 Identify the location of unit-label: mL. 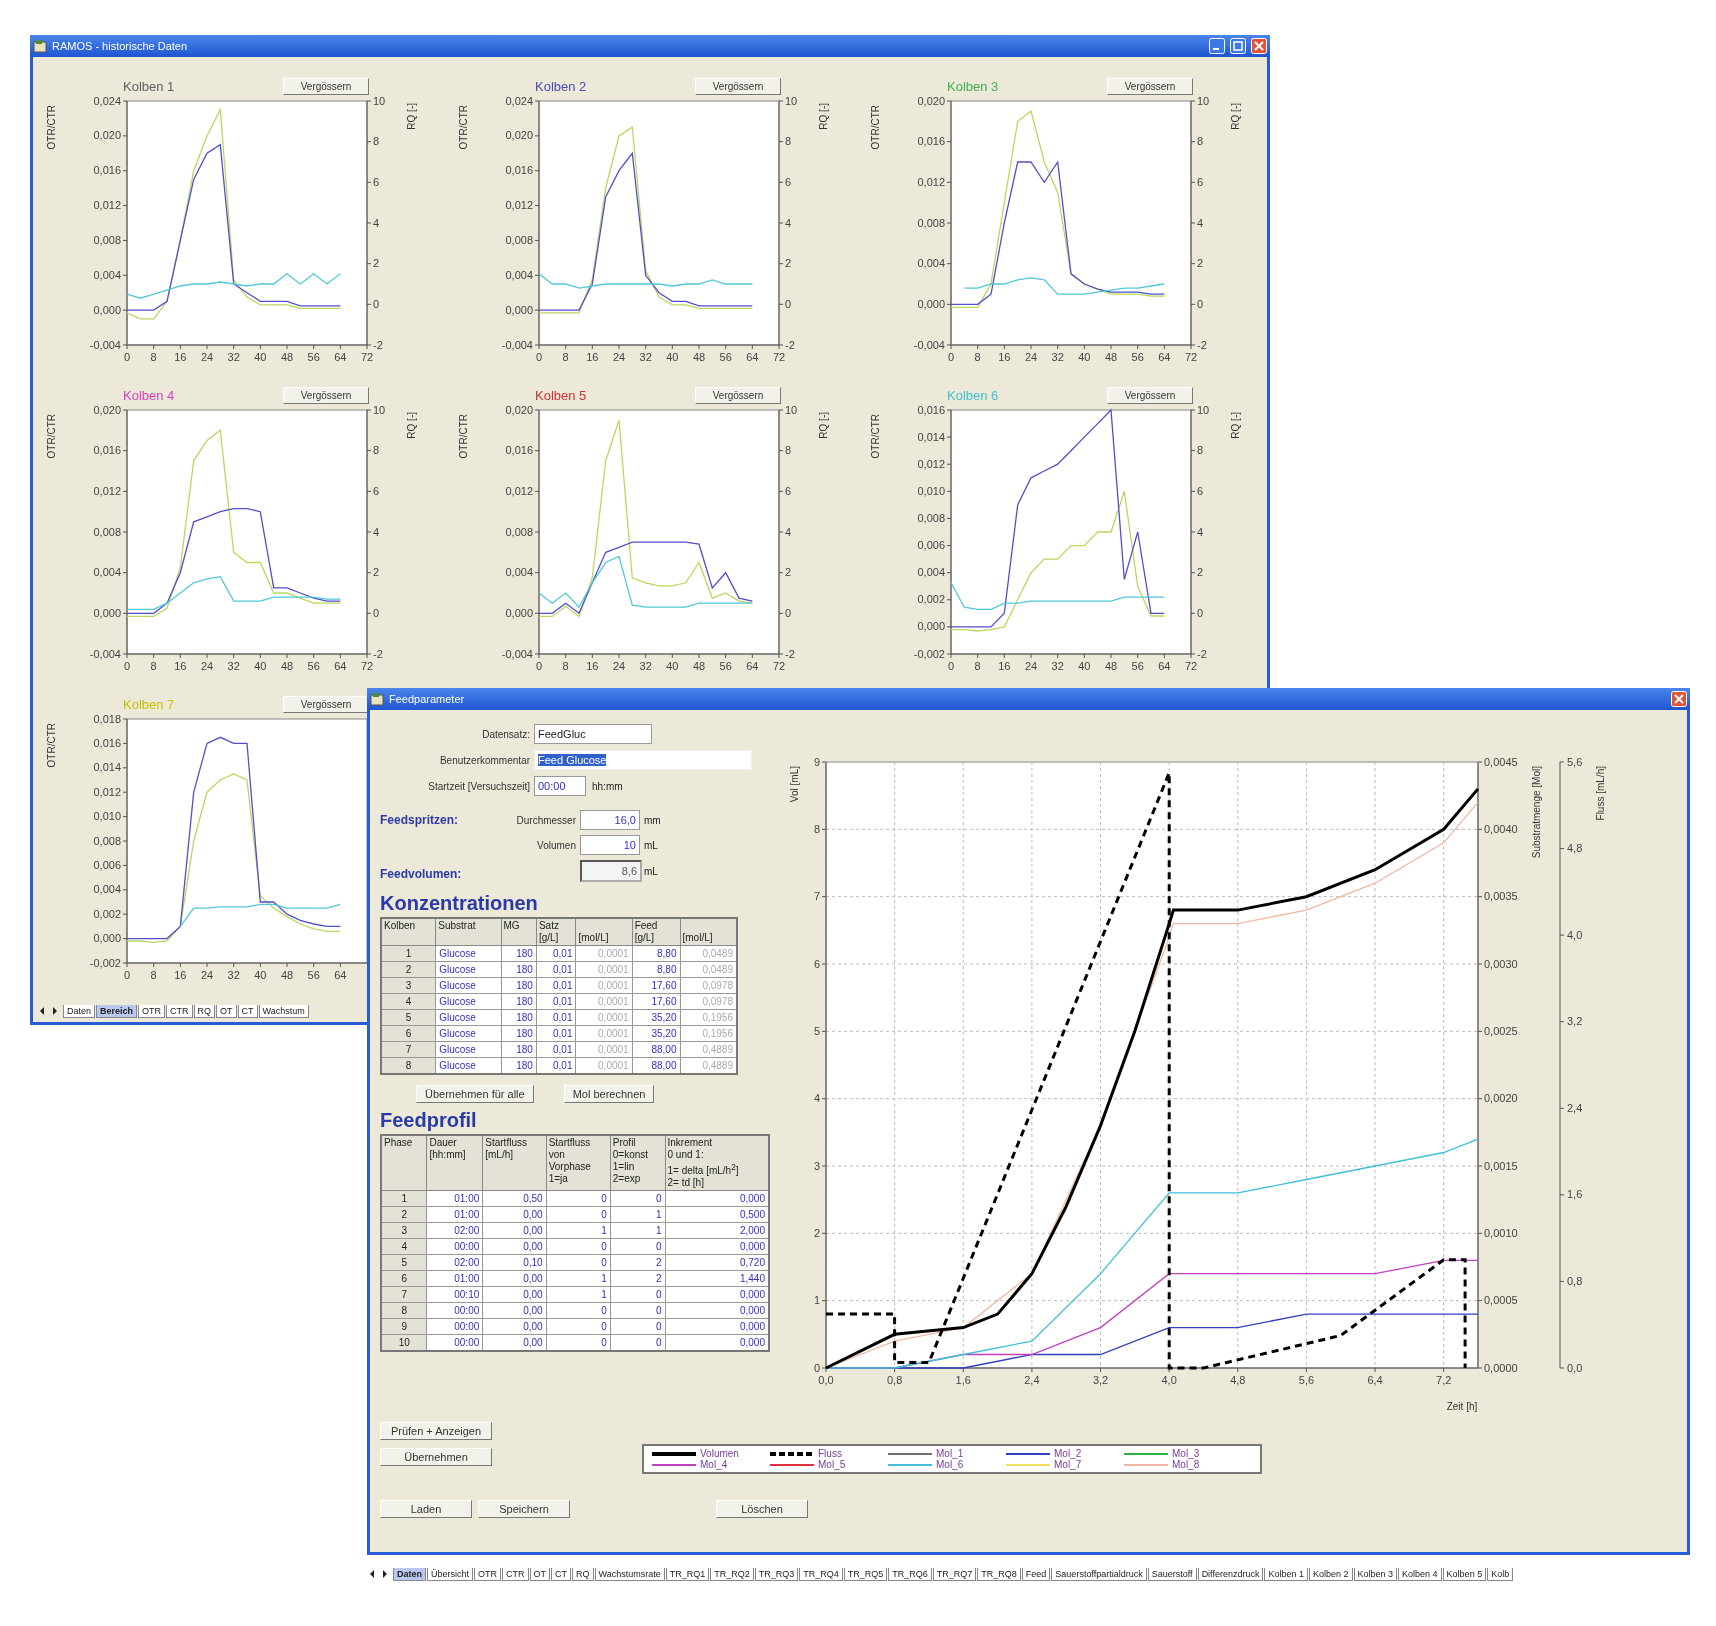
(651, 845).